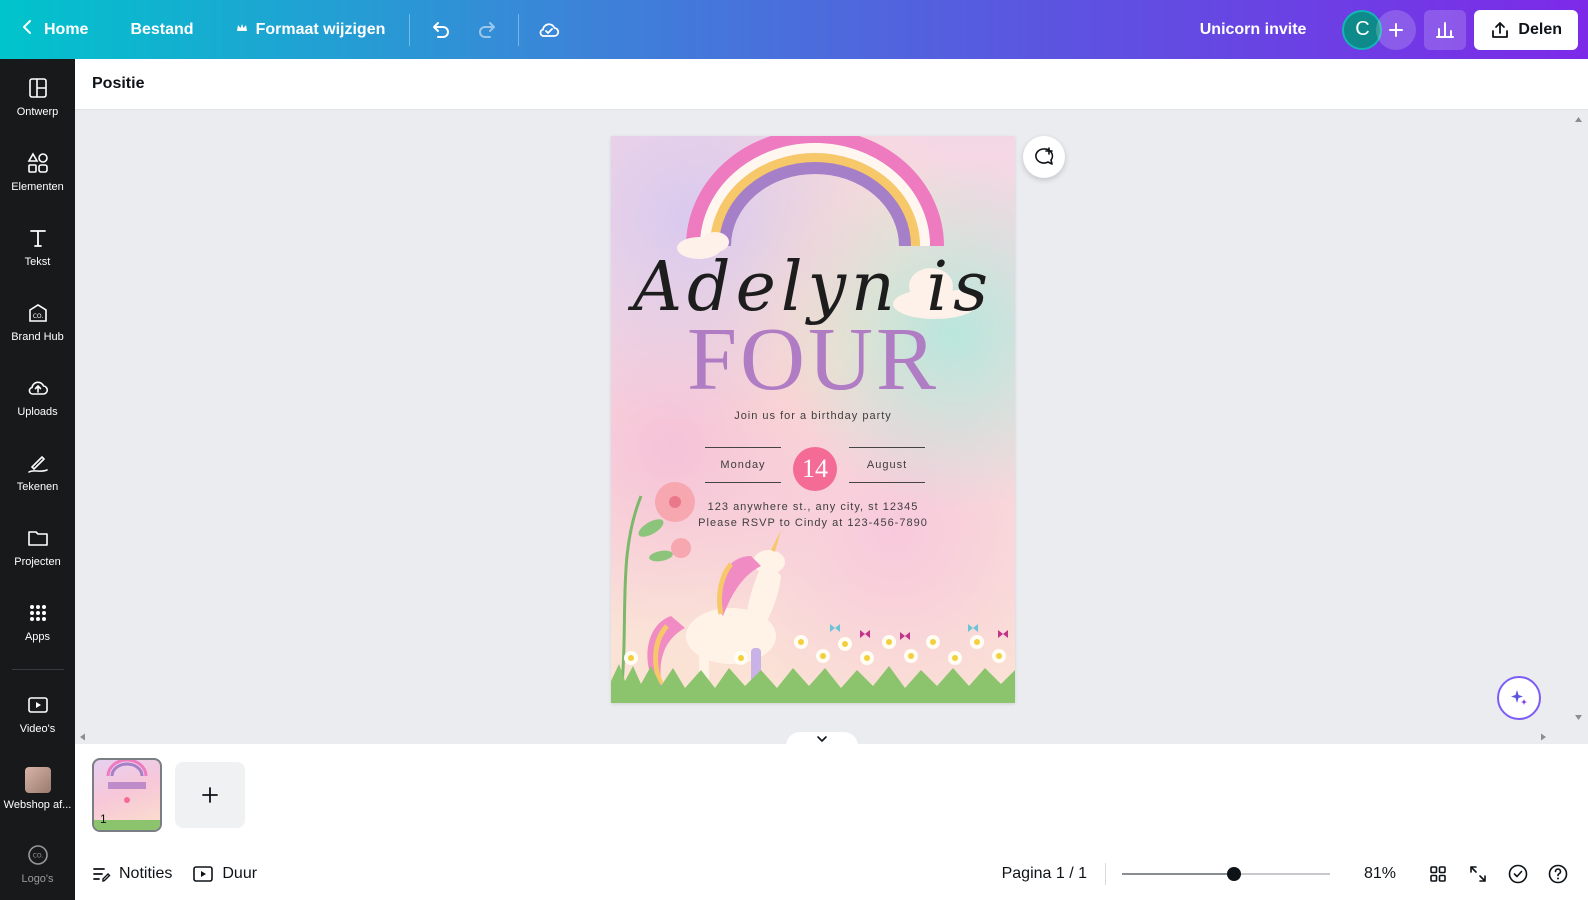  What do you see at coordinates (37, 714) in the screenshot?
I see `sidebar-item-videos: Video's` at bounding box center [37, 714].